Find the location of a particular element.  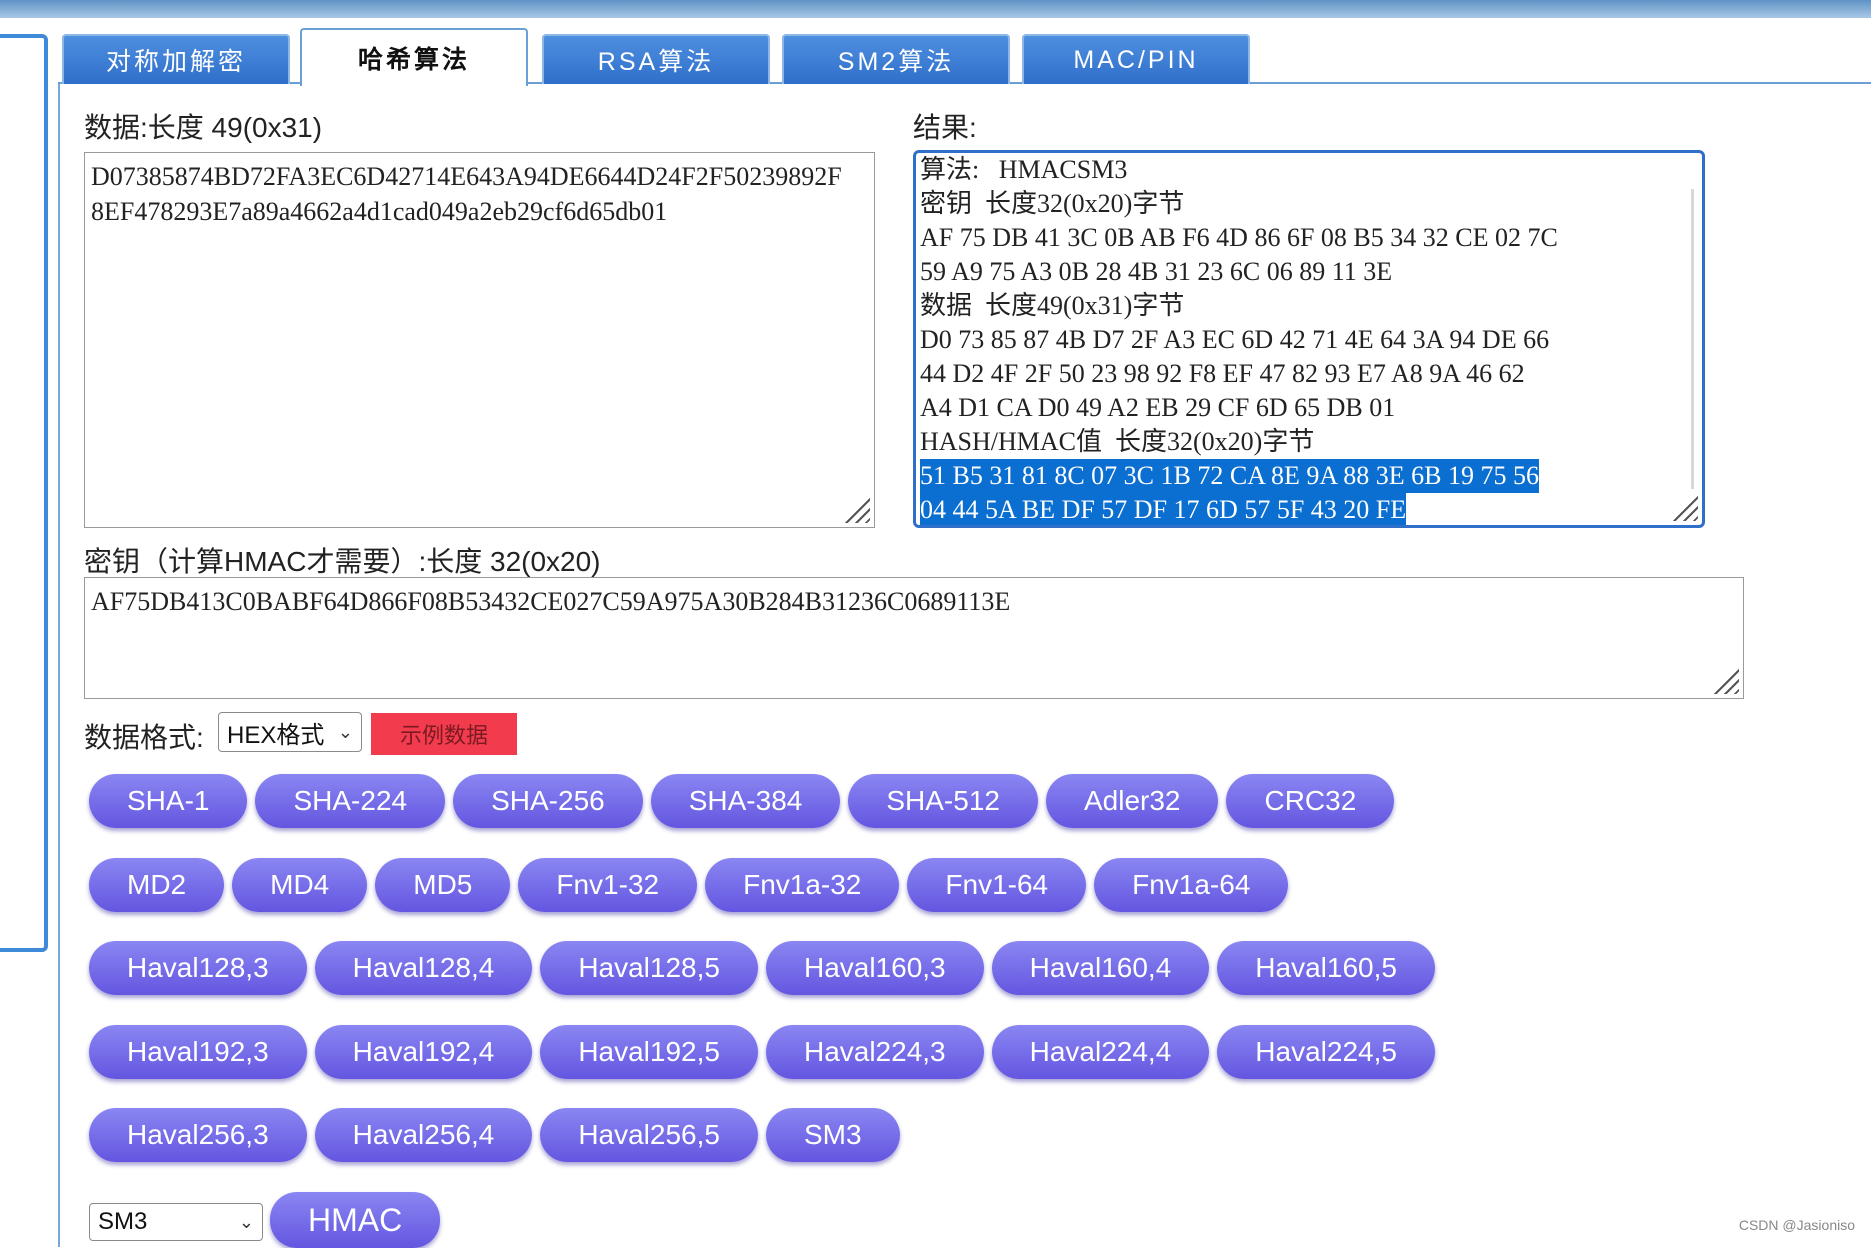

key-label: 密钥（计算HMAC才需要）:长度 32(0x20) is located at coordinates (342, 561).